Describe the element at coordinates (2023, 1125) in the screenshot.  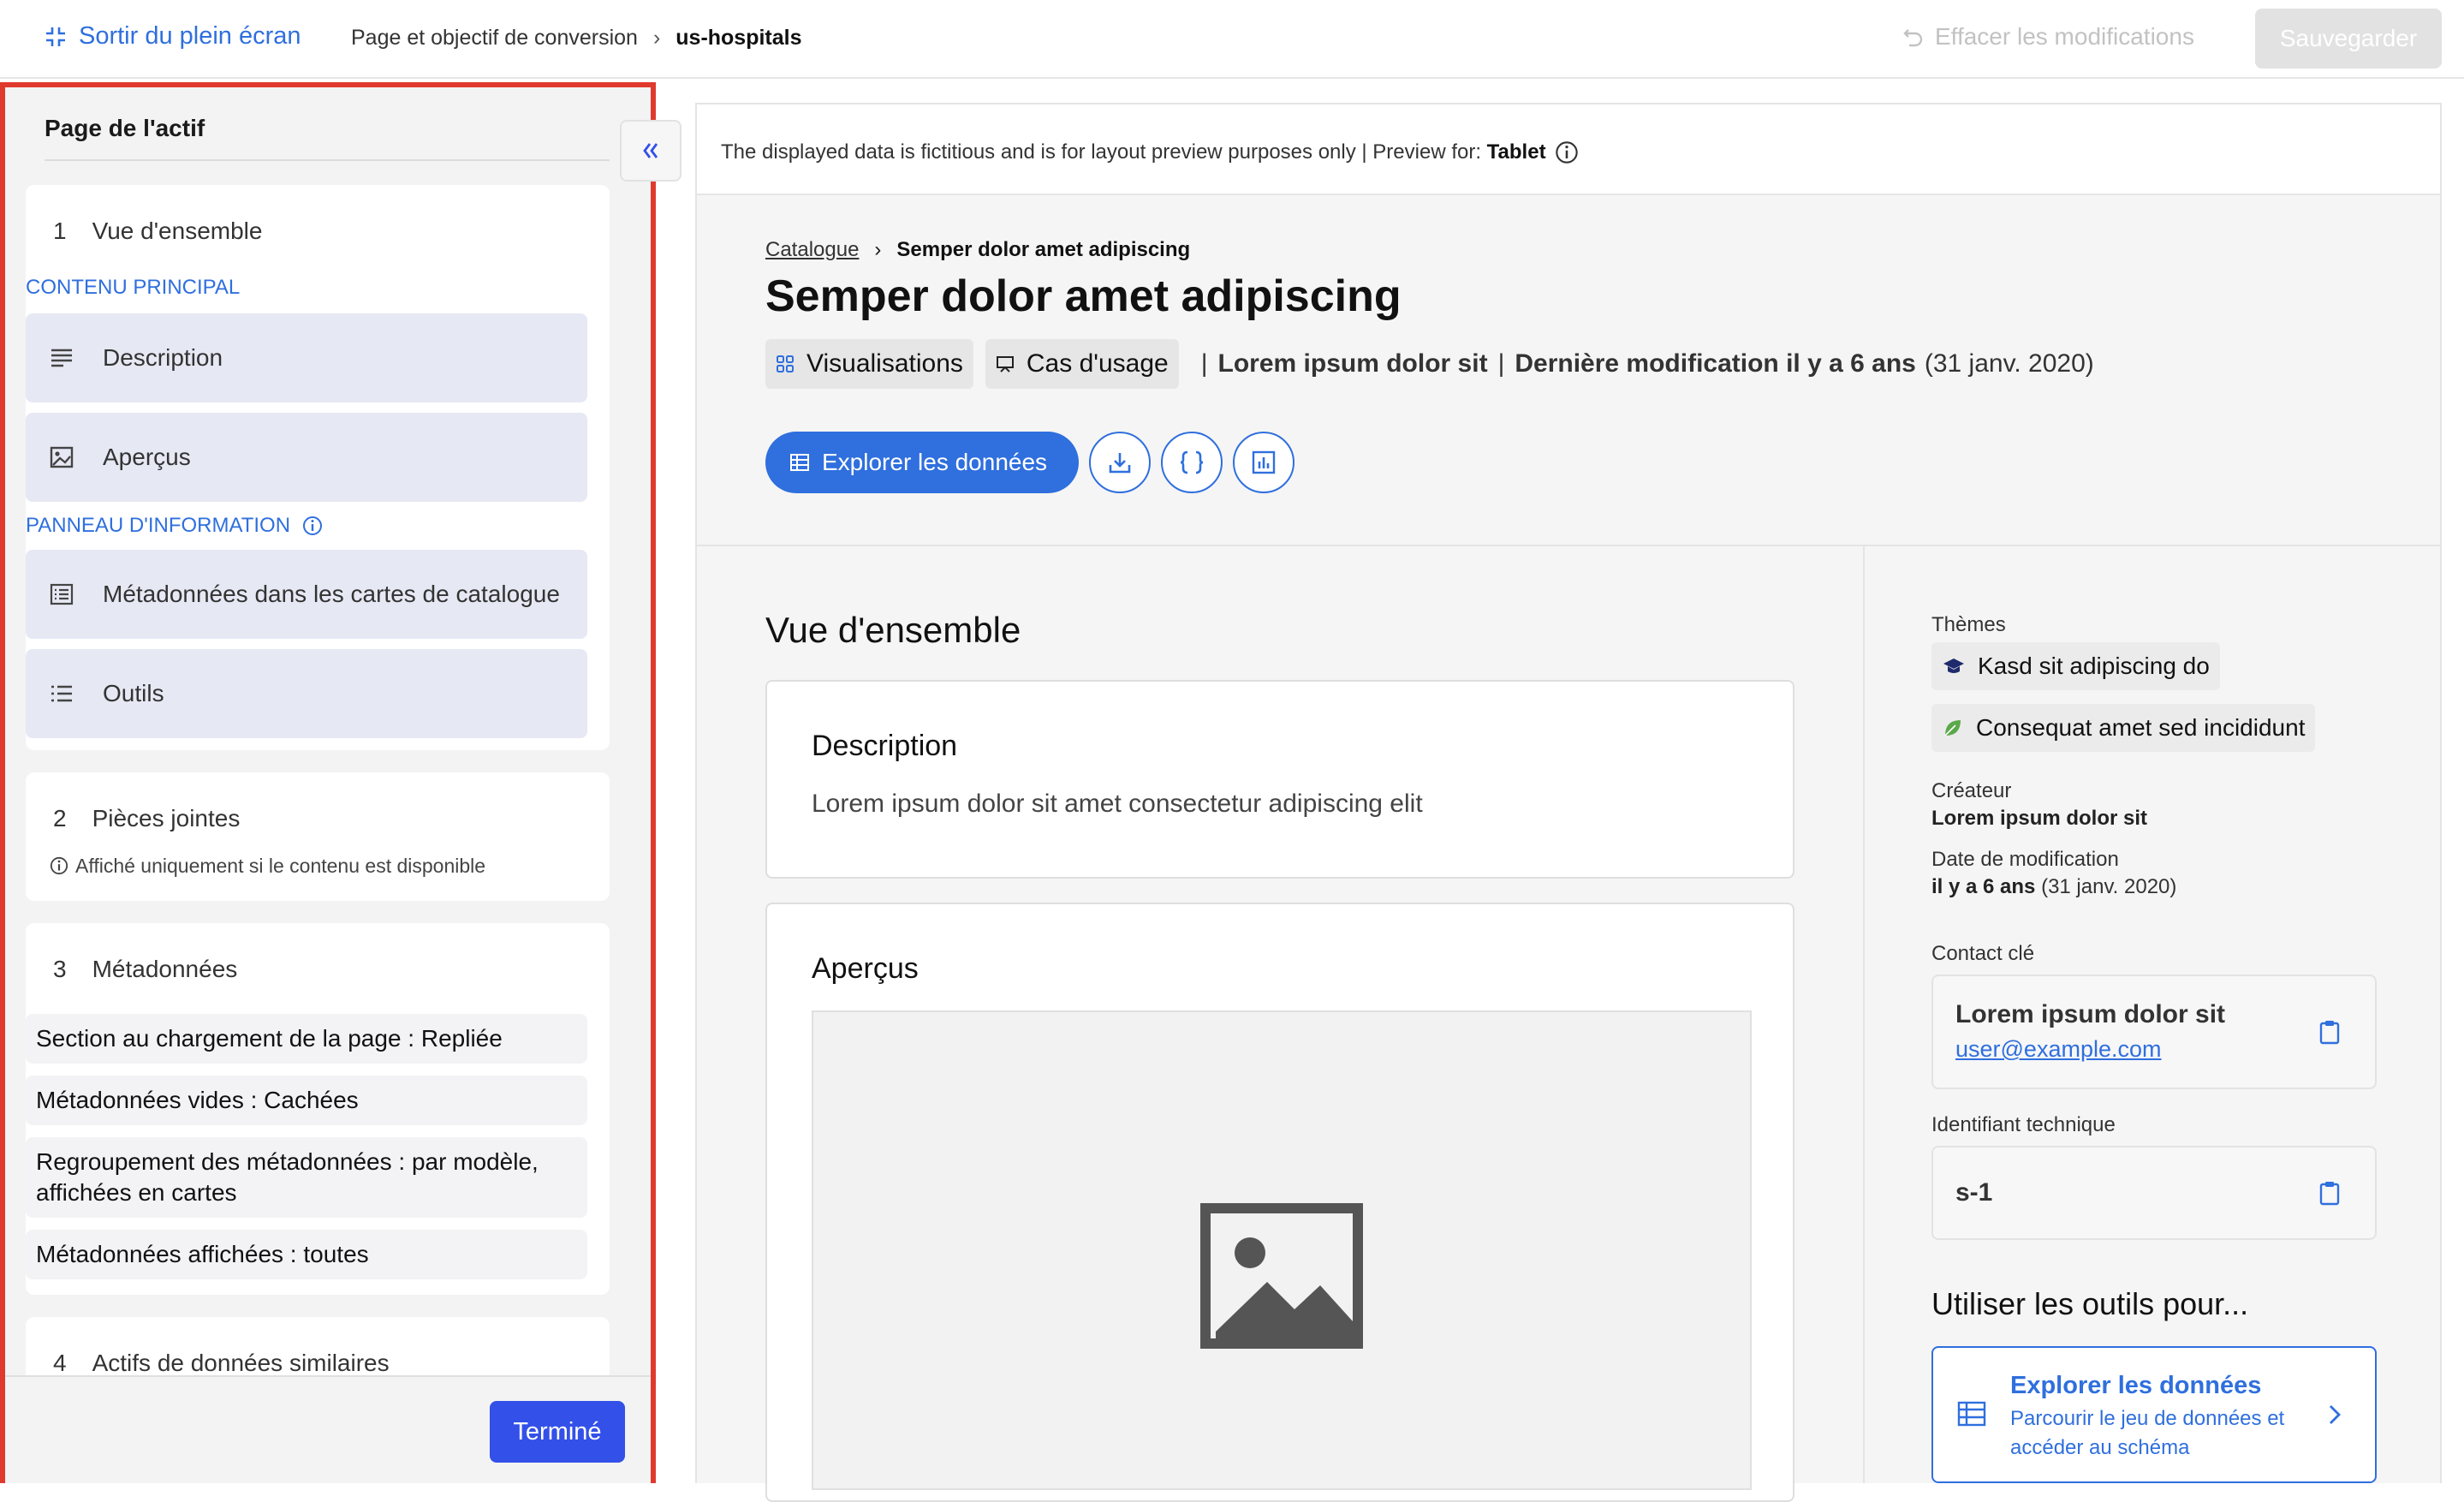
I see `technical-id-label: Identifiant technique` at that location.